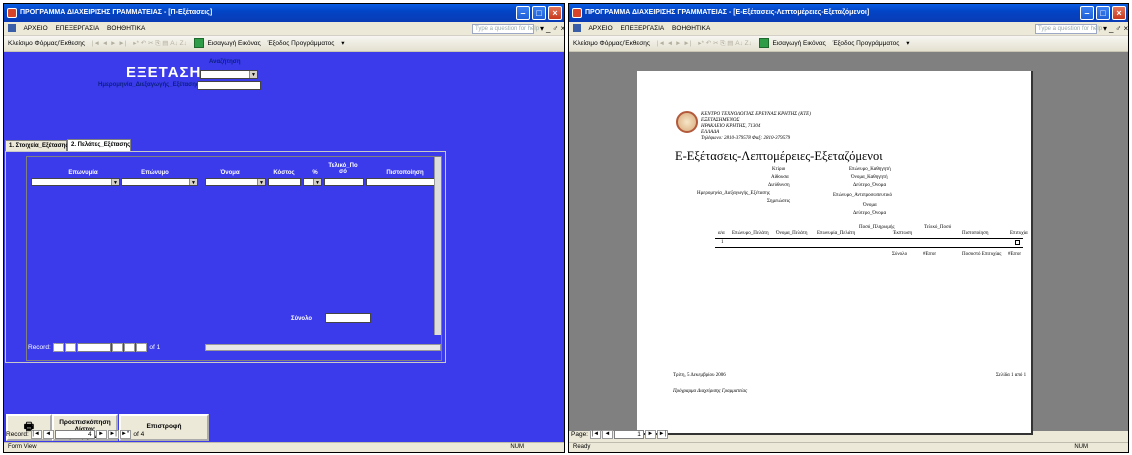 The height and width of the screenshot is (455, 1132). What do you see at coordinates (93, 347) in the screenshot?
I see `record-number-field: 1` at bounding box center [93, 347].